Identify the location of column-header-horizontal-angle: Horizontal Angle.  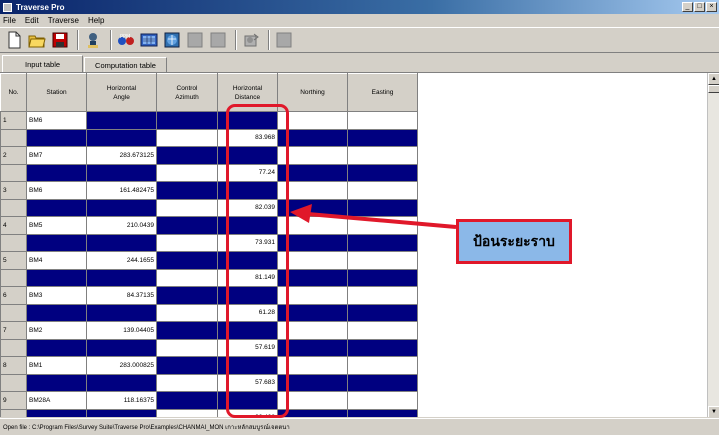
(121, 92).